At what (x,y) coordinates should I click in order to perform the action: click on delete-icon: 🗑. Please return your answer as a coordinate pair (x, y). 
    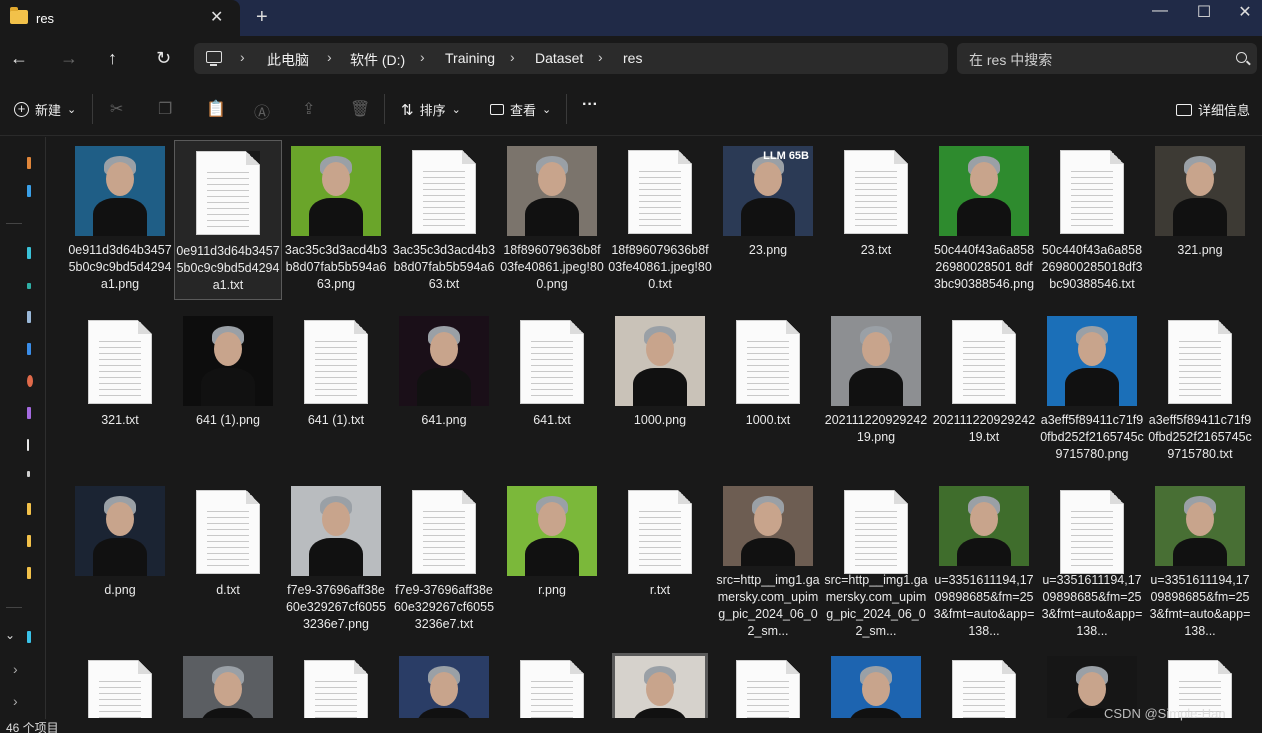
    Looking at the image, I should click on (360, 109).